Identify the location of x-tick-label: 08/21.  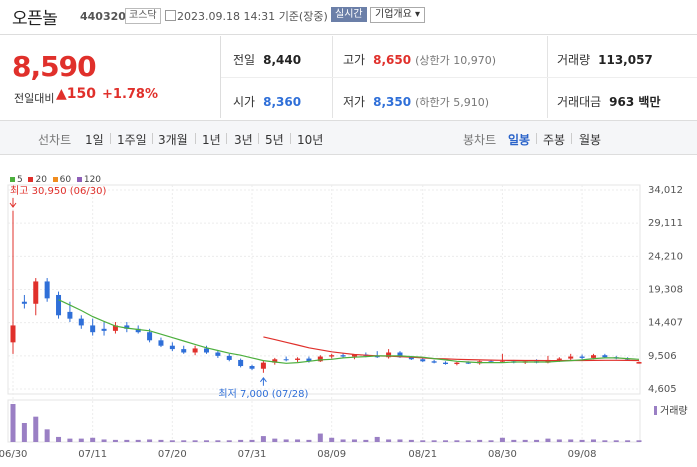
(422, 454).